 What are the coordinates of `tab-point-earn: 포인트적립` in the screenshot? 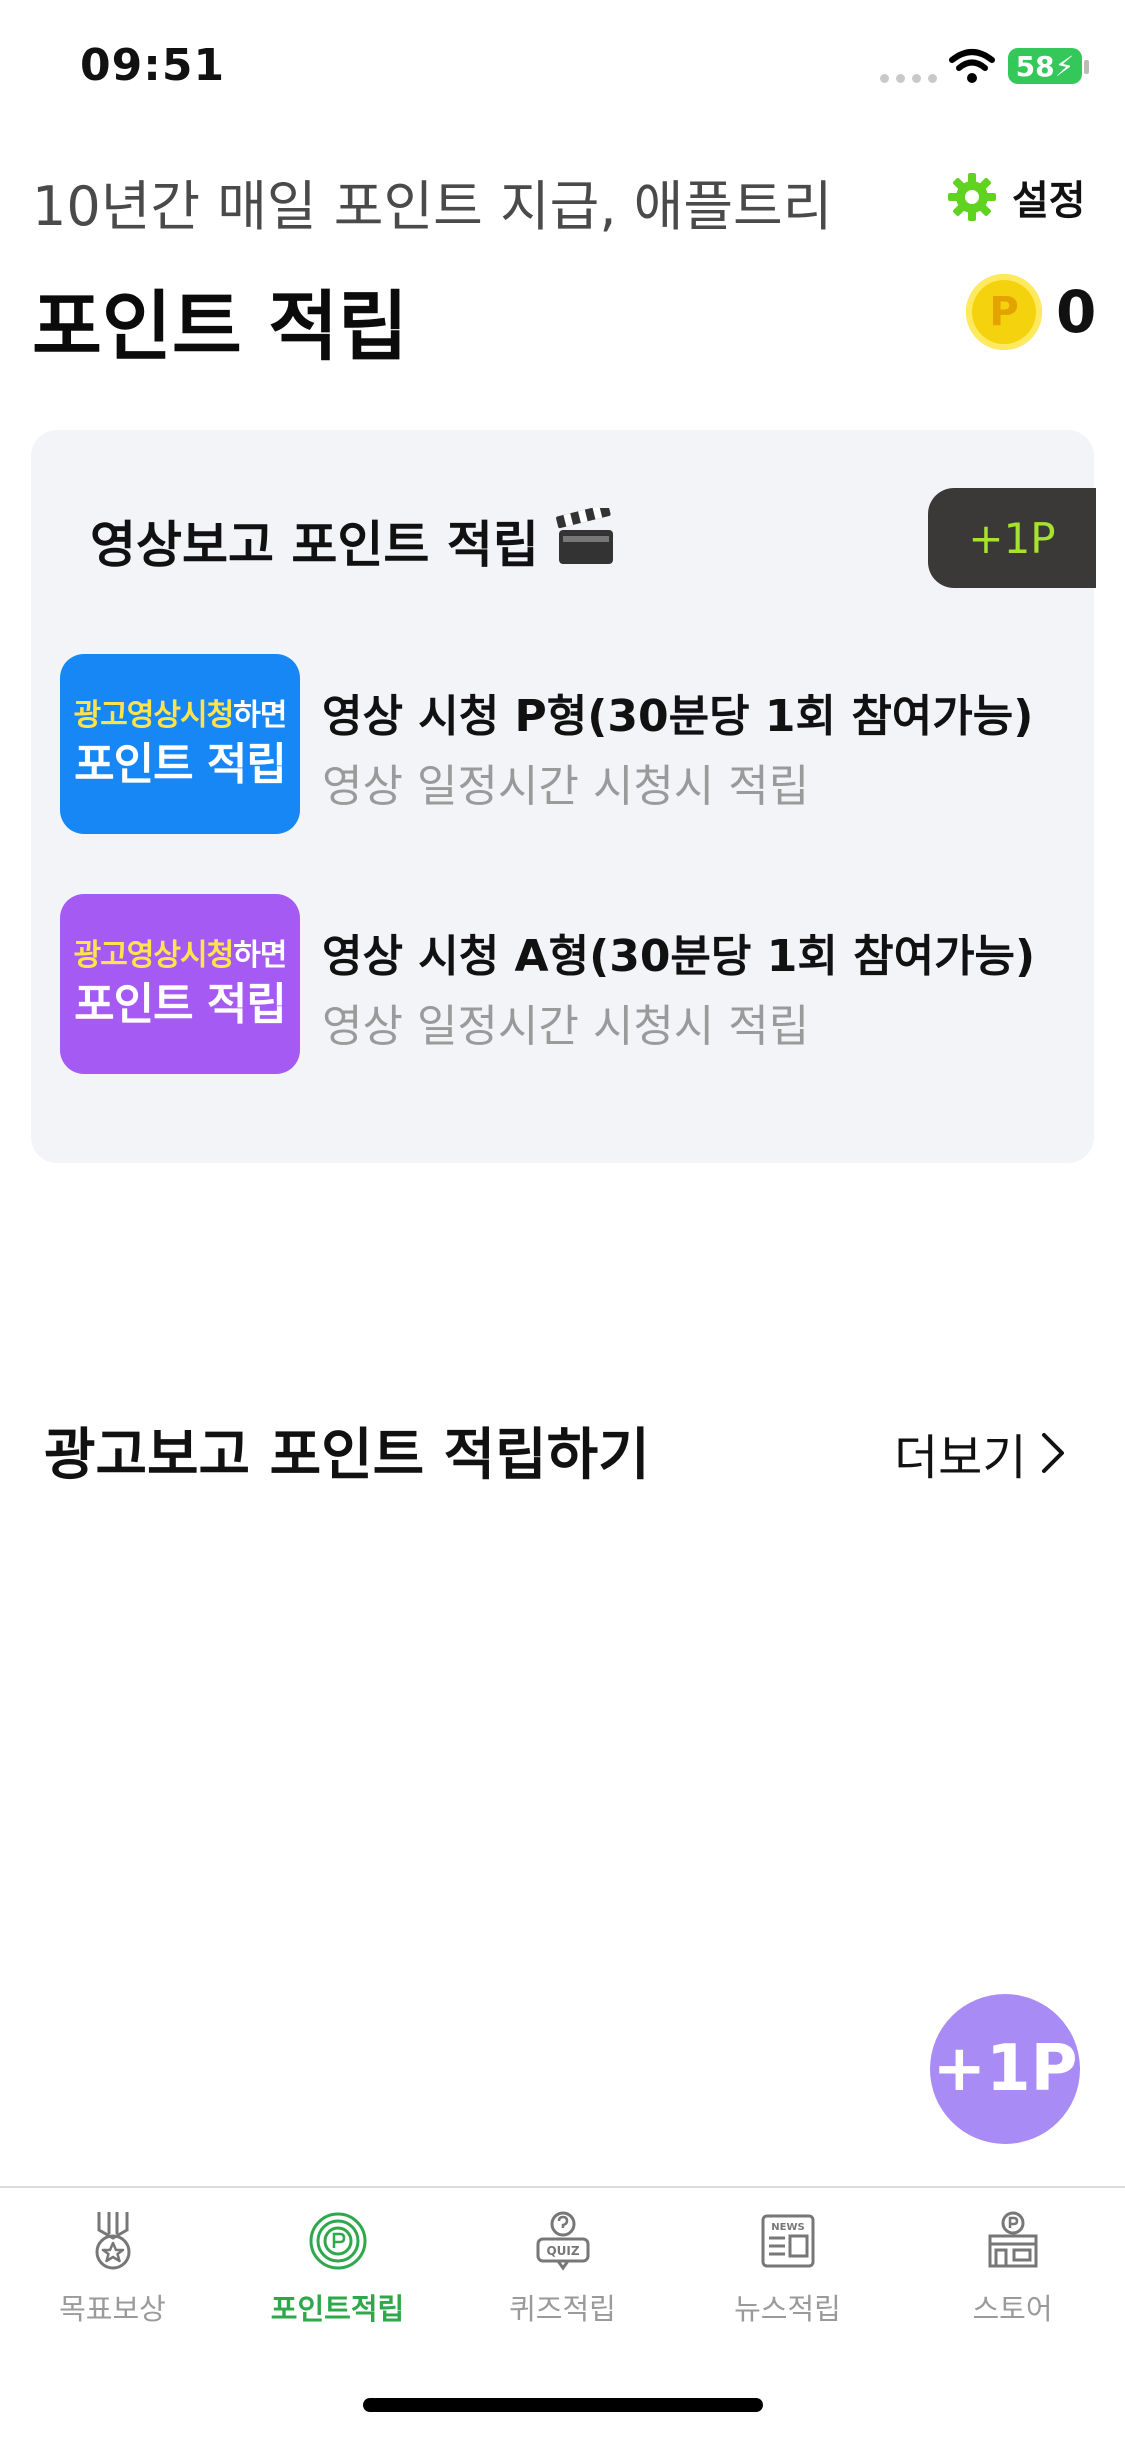 It's located at (337, 2269).